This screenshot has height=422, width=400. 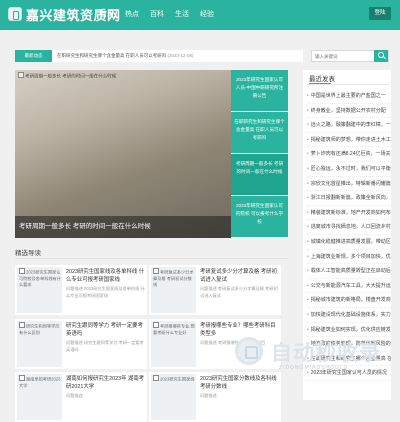 I want to click on logo-icon, so click(x=15, y=14).